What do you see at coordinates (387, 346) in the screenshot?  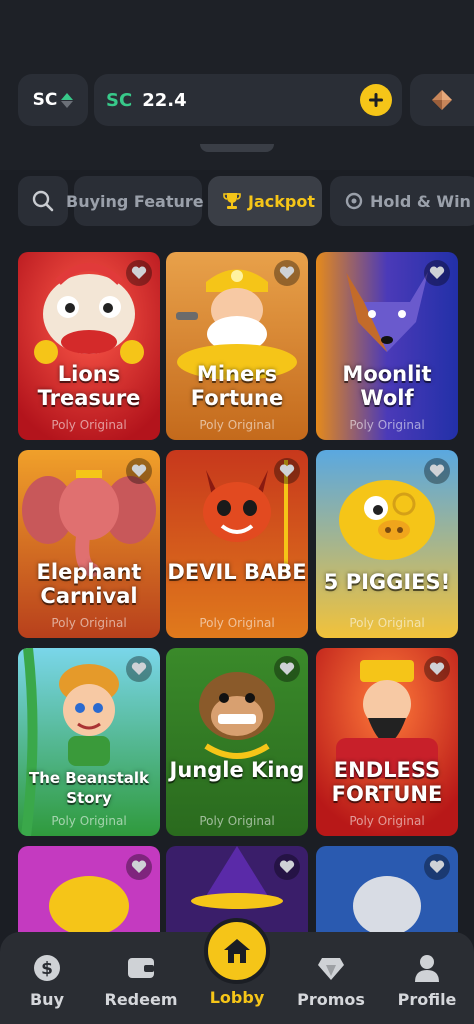 I see `game-card-moonlit-wolf: Moonlit Wolf Poly Original` at bounding box center [387, 346].